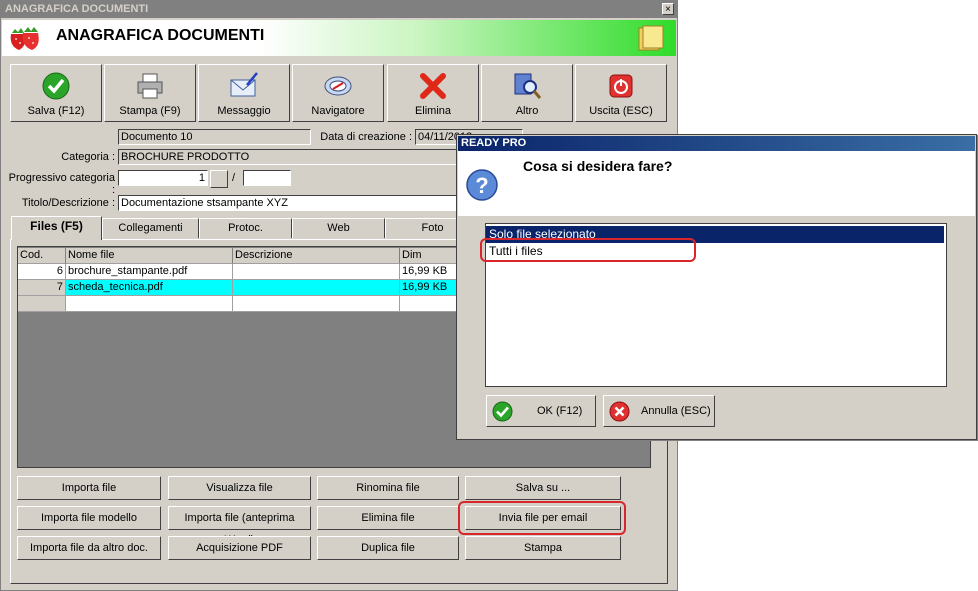 The width and height of the screenshot is (978, 591). Describe the element at coordinates (338, 111) in the screenshot. I see `navigator-button-label: Navigatore` at that location.